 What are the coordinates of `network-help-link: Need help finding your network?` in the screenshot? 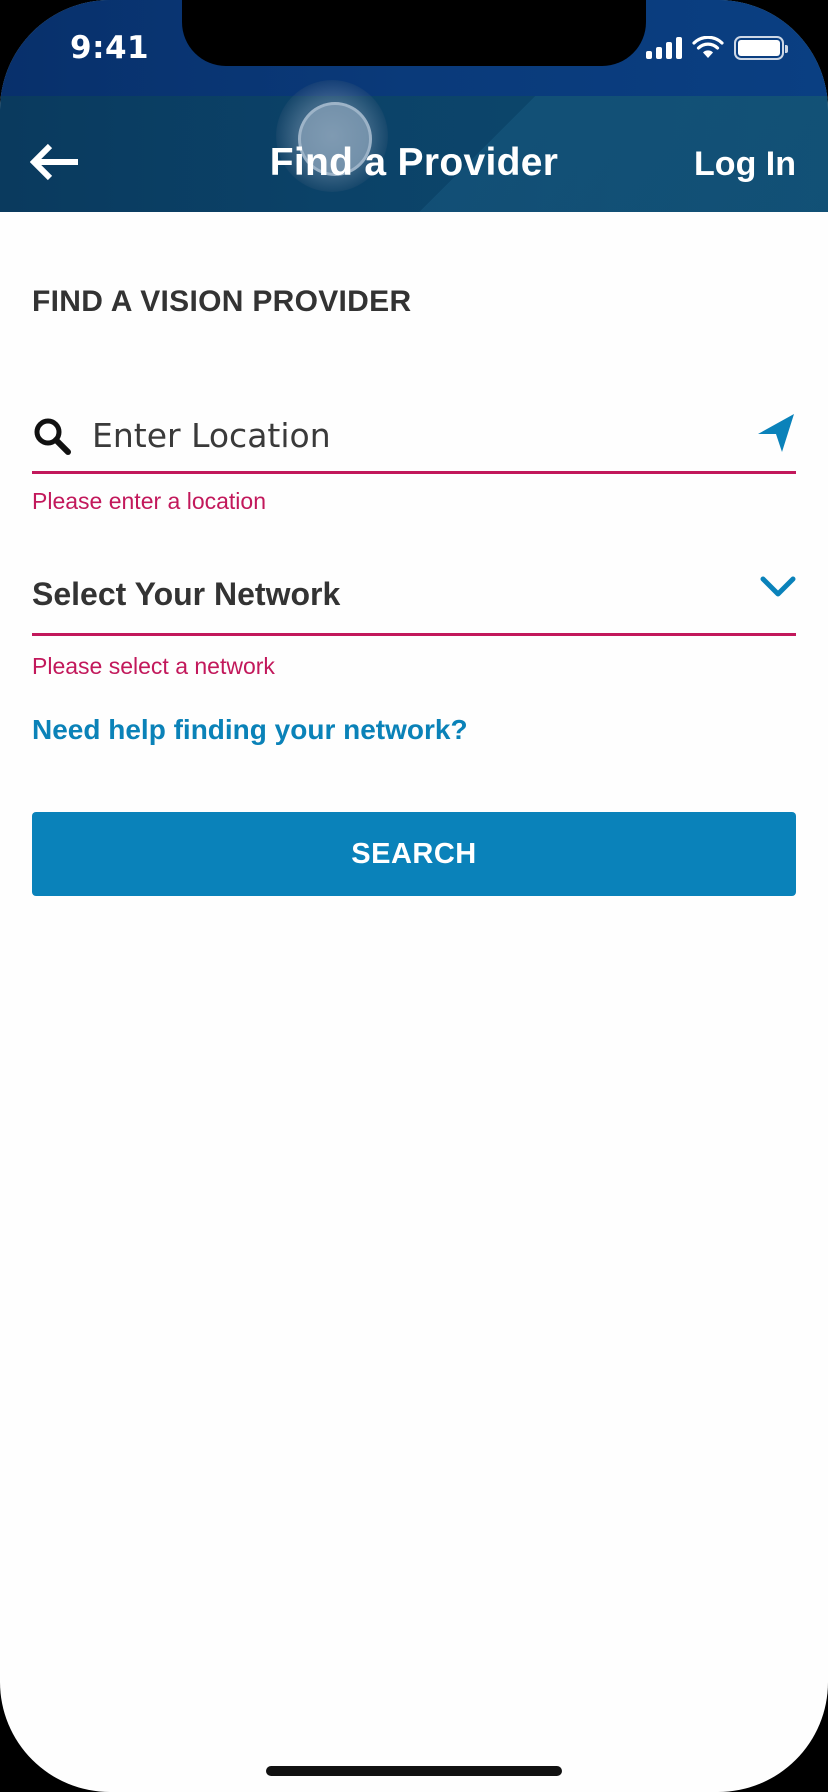 It's located at (250, 730).